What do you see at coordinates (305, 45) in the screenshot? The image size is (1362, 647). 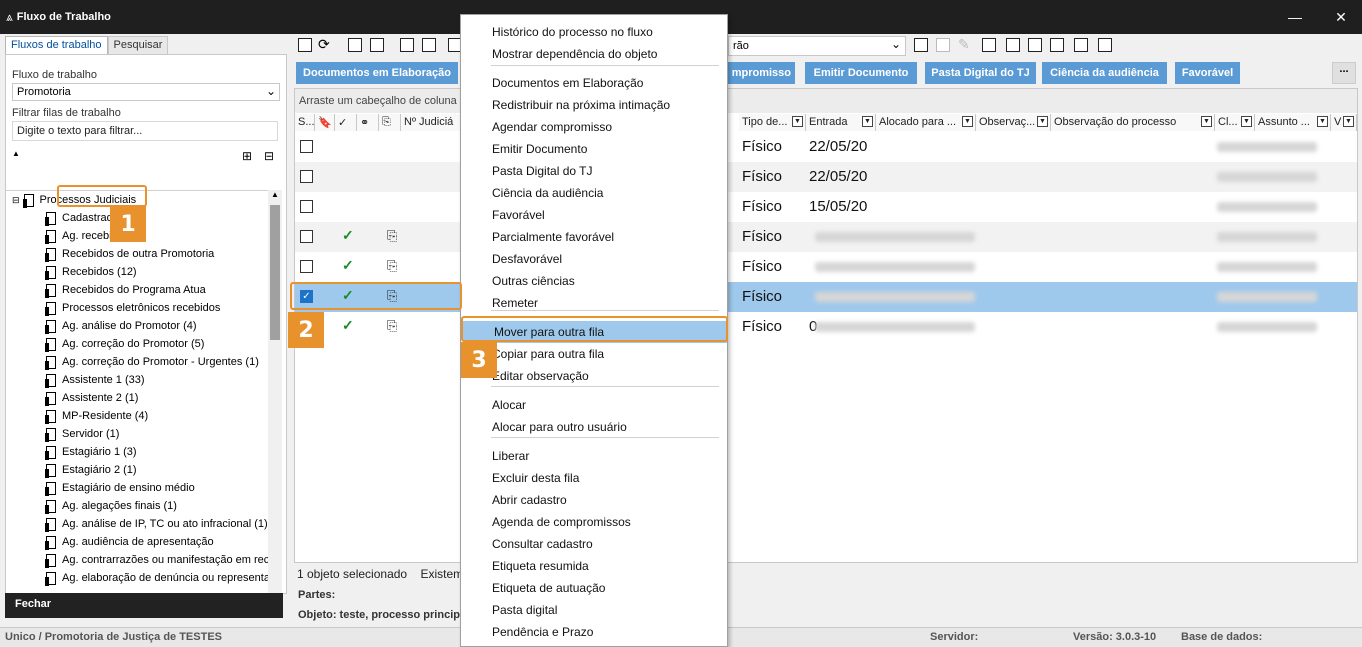 I see `new-doc-icon` at bounding box center [305, 45].